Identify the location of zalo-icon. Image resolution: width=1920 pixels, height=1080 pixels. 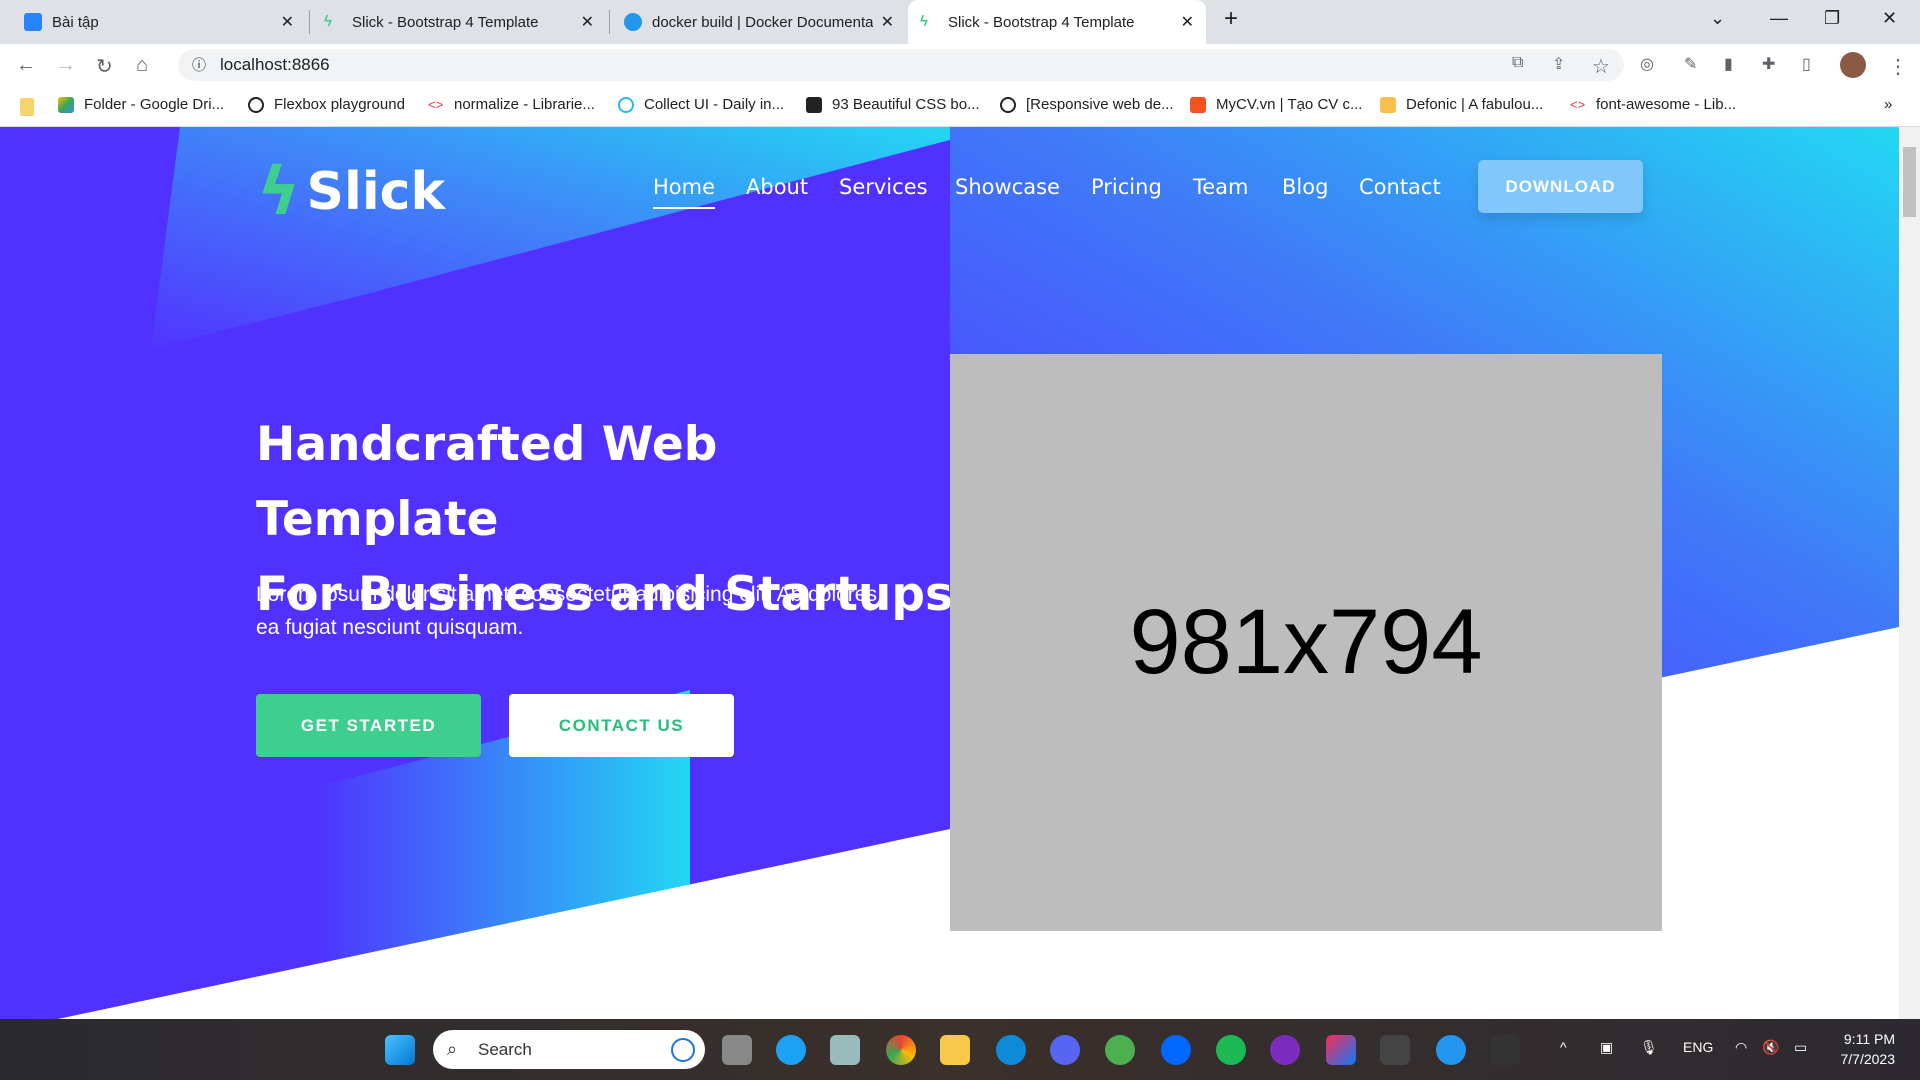
(1176, 1050).